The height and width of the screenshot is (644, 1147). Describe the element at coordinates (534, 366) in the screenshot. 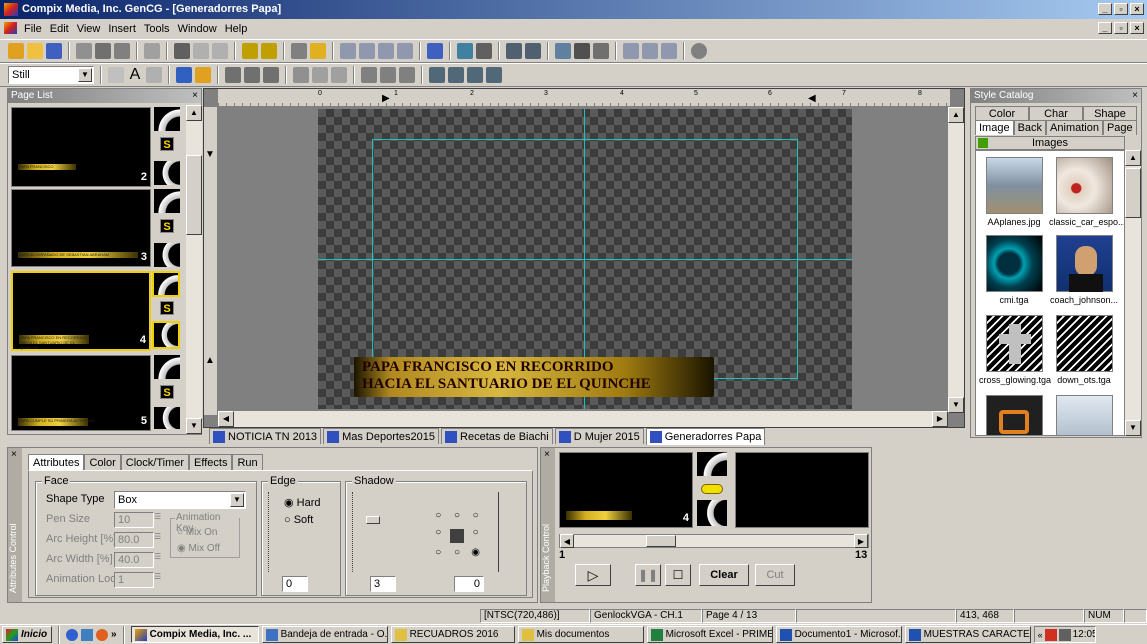

I see `lower-third-line1: PAPA FRANCISCO EN RECORRIDO` at that location.